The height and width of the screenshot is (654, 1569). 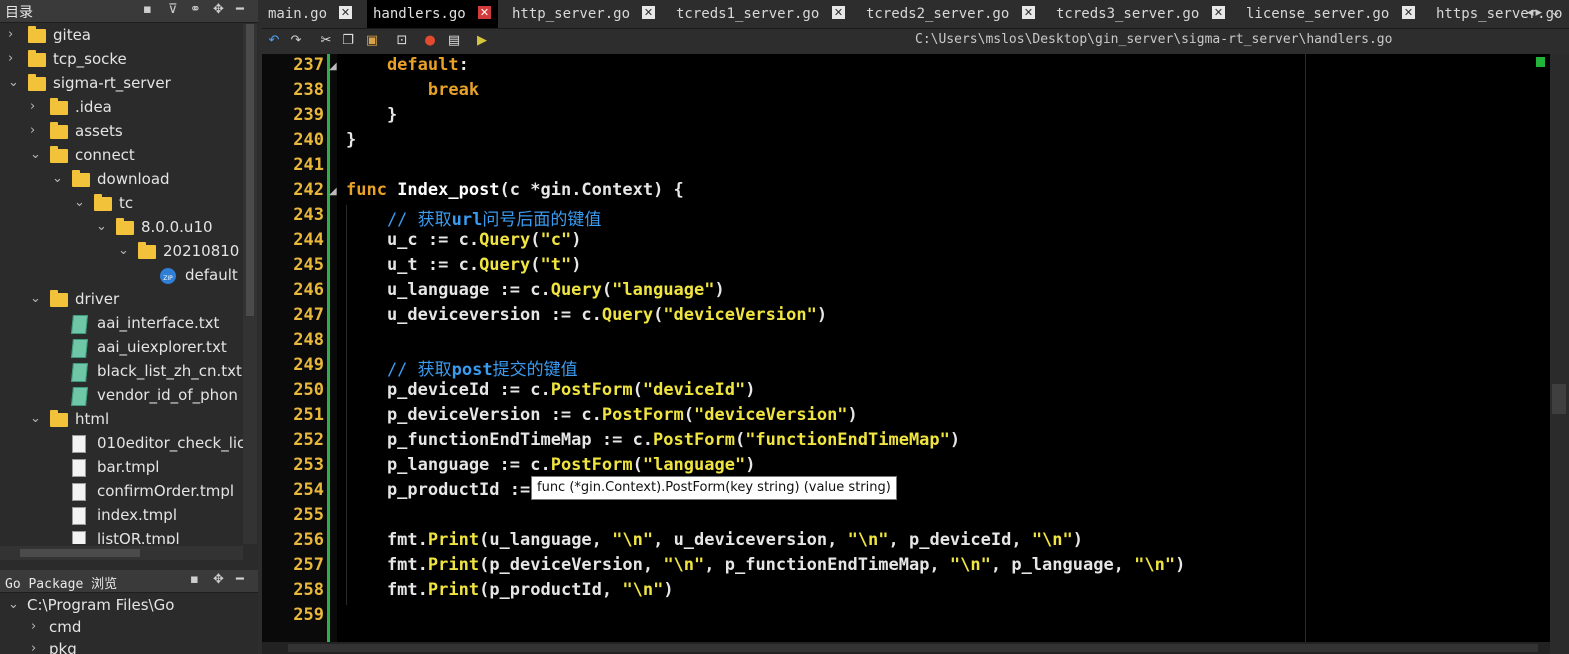 What do you see at coordinates (195, 9) in the screenshot?
I see `link-icon: ⚭` at bounding box center [195, 9].